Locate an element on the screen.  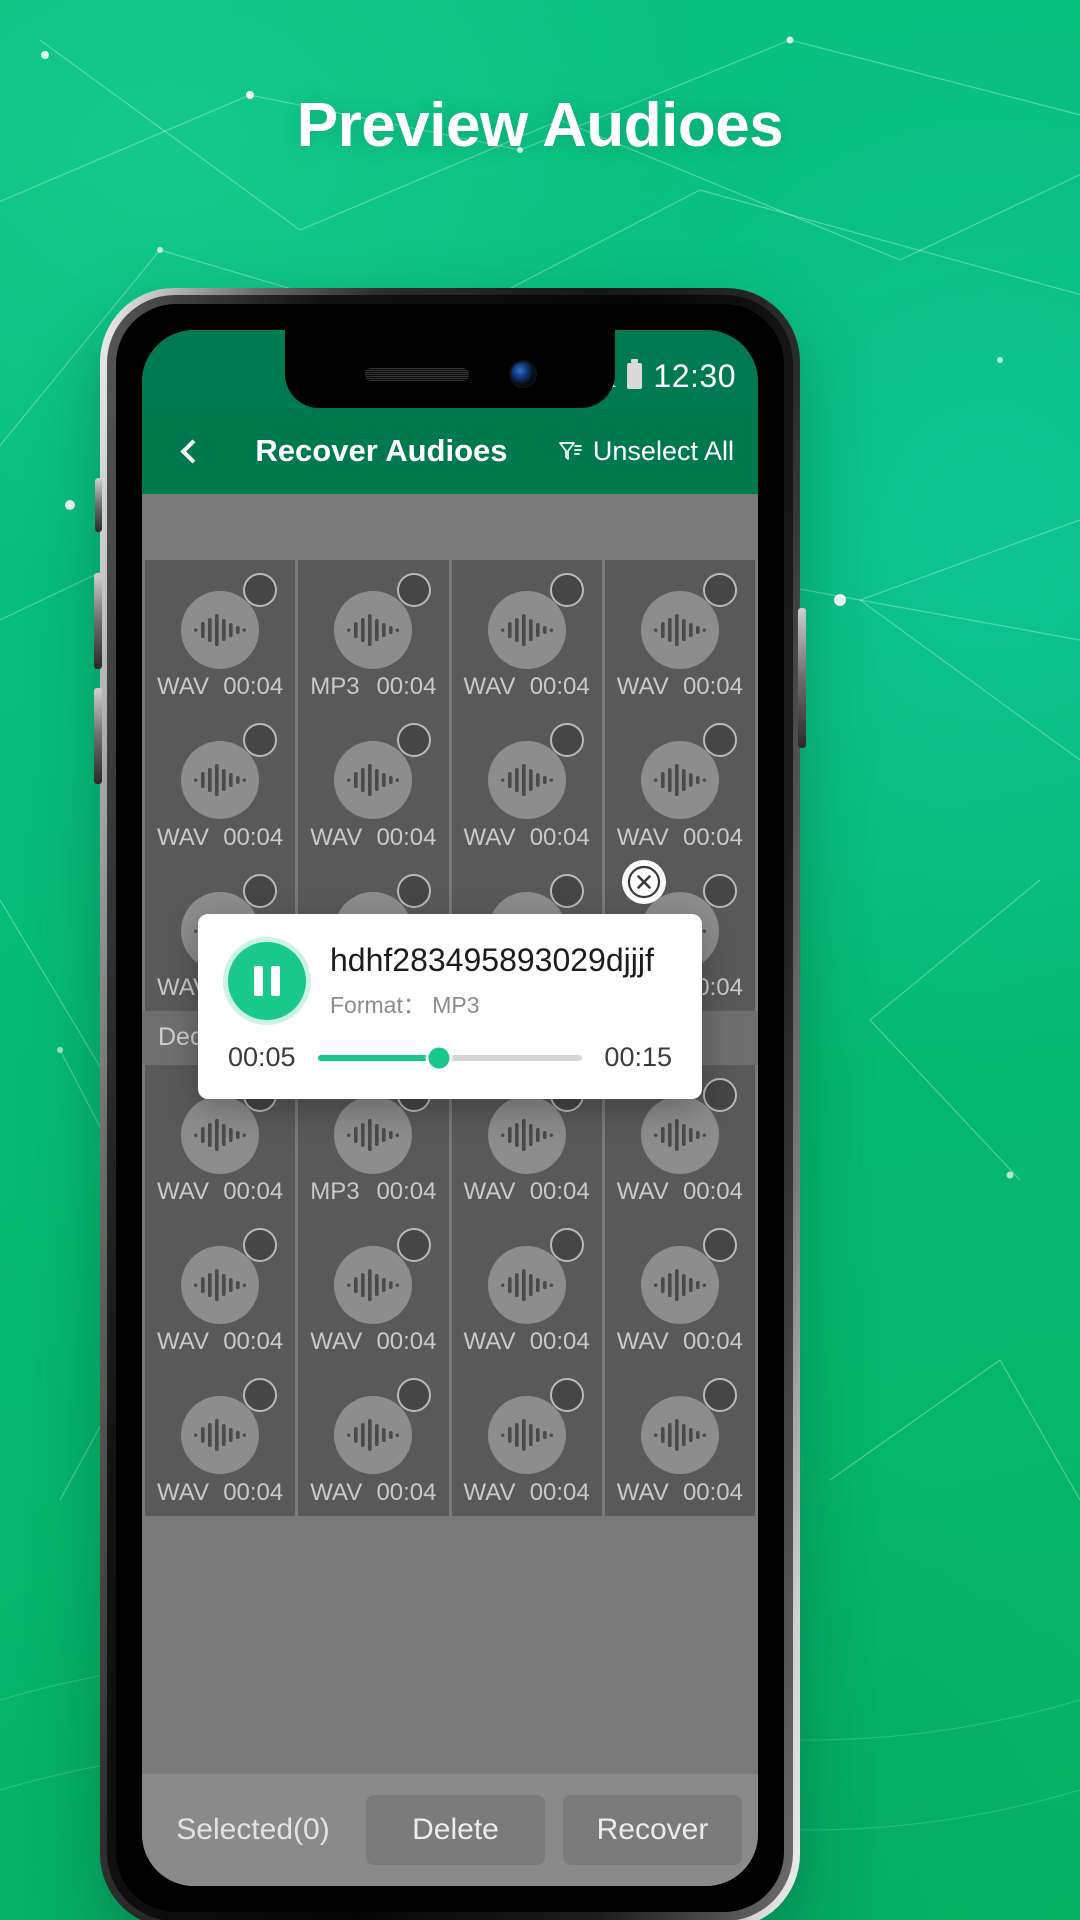
delete-button: Delete is located at coordinates (455, 1830).